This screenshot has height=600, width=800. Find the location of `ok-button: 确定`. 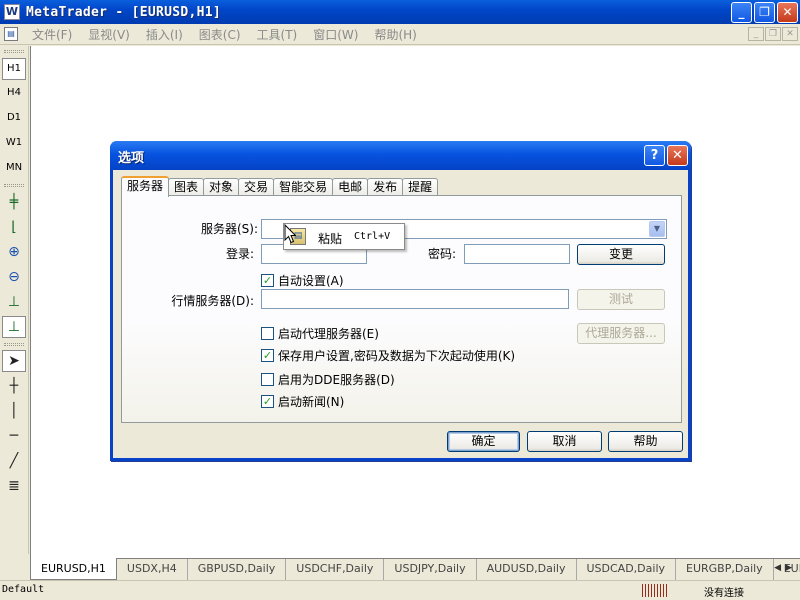

ok-button: 确定 is located at coordinates (483, 441).